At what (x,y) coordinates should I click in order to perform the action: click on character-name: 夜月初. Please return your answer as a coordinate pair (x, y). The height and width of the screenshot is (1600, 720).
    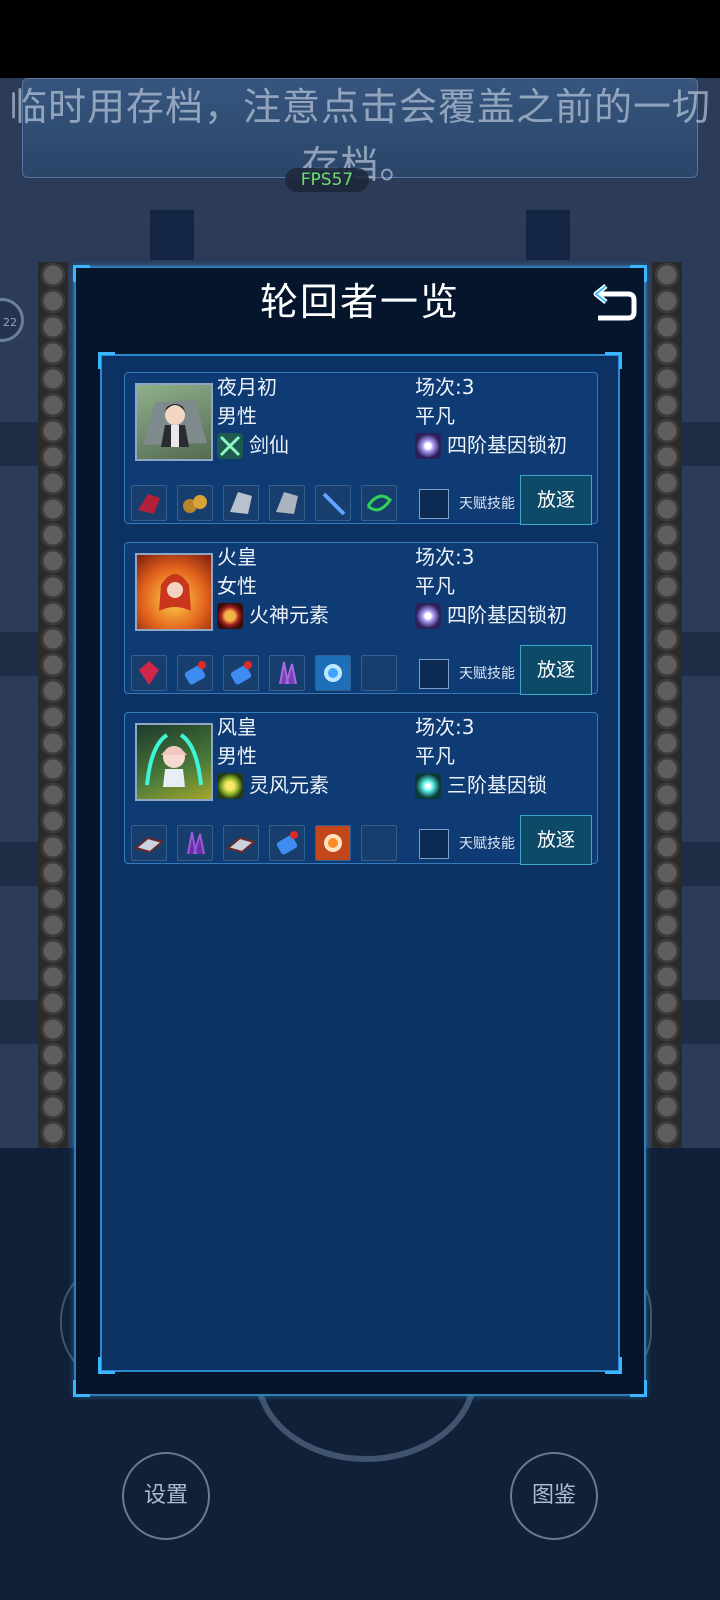
    Looking at the image, I should click on (247, 387).